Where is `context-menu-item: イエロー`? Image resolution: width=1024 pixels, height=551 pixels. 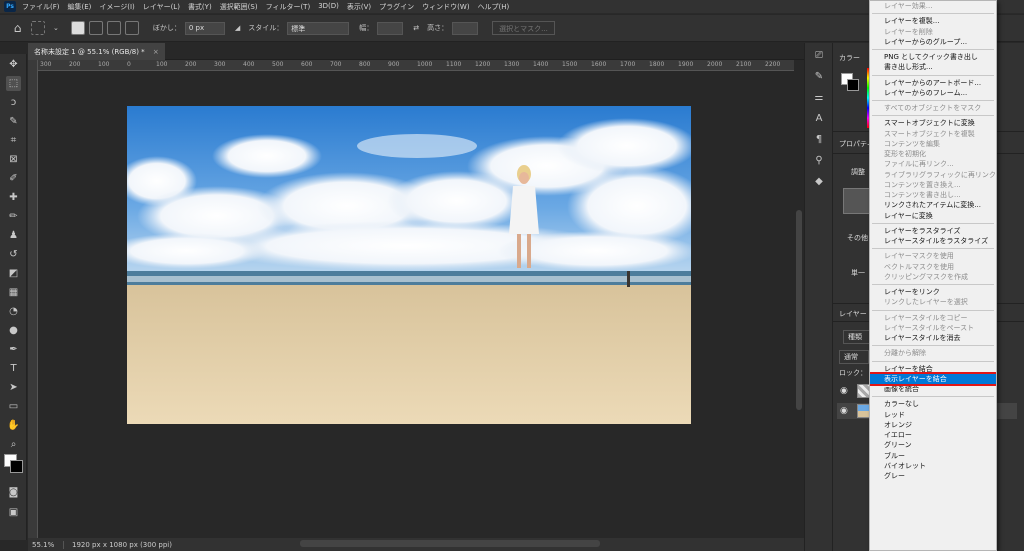
context-menu-item: イエロー is located at coordinates (933, 435).